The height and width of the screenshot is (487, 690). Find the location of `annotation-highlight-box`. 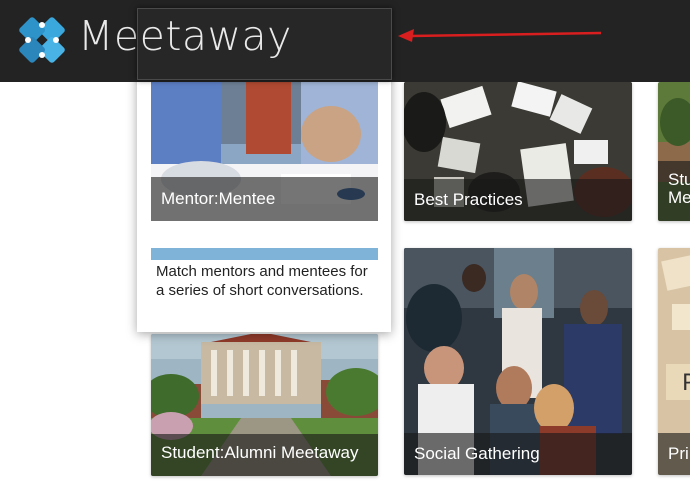

annotation-highlight-box is located at coordinates (264, 44).